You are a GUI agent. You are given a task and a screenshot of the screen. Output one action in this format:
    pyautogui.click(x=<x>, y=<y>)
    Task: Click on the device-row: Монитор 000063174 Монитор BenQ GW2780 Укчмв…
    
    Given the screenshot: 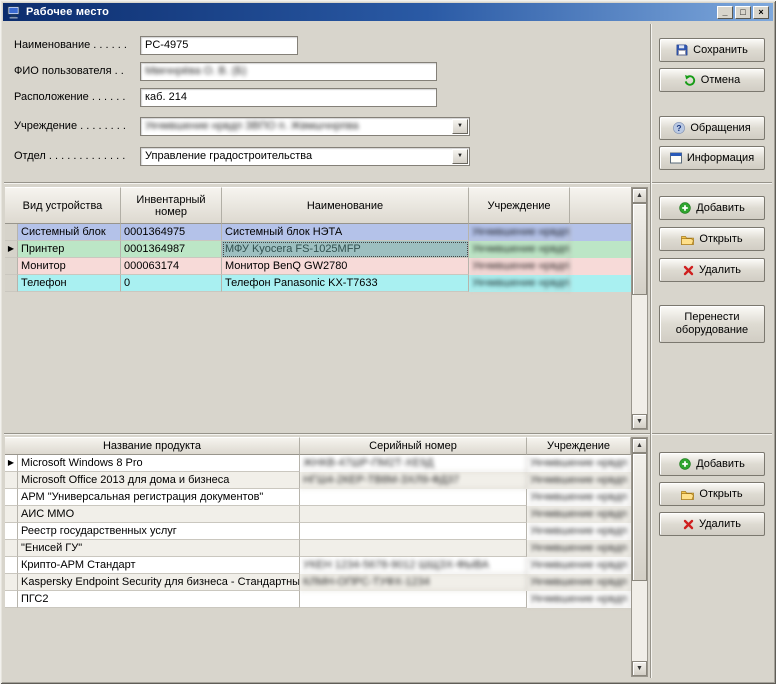 What is the action you would take?
    pyautogui.click(x=318, y=266)
    